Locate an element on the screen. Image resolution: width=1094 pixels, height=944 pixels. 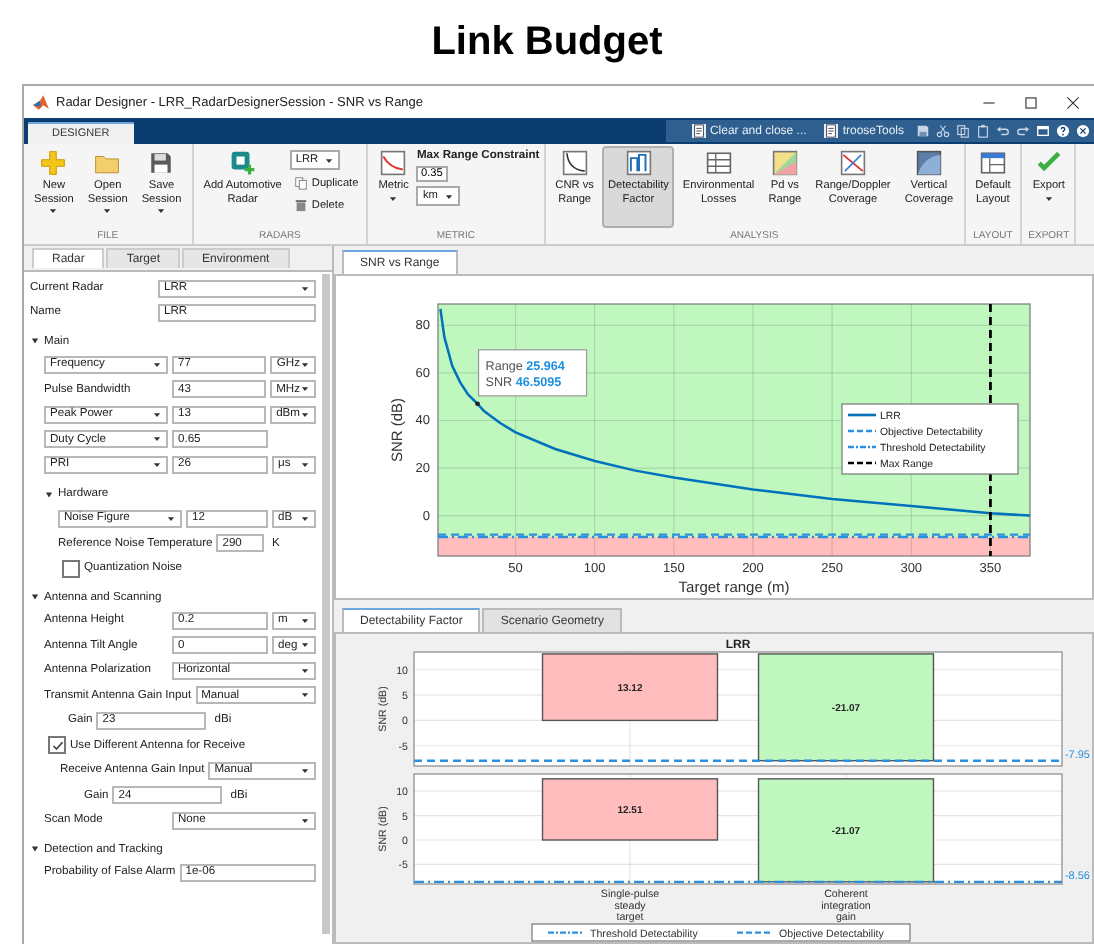
layout-icon is located at coordinates (992, 163).